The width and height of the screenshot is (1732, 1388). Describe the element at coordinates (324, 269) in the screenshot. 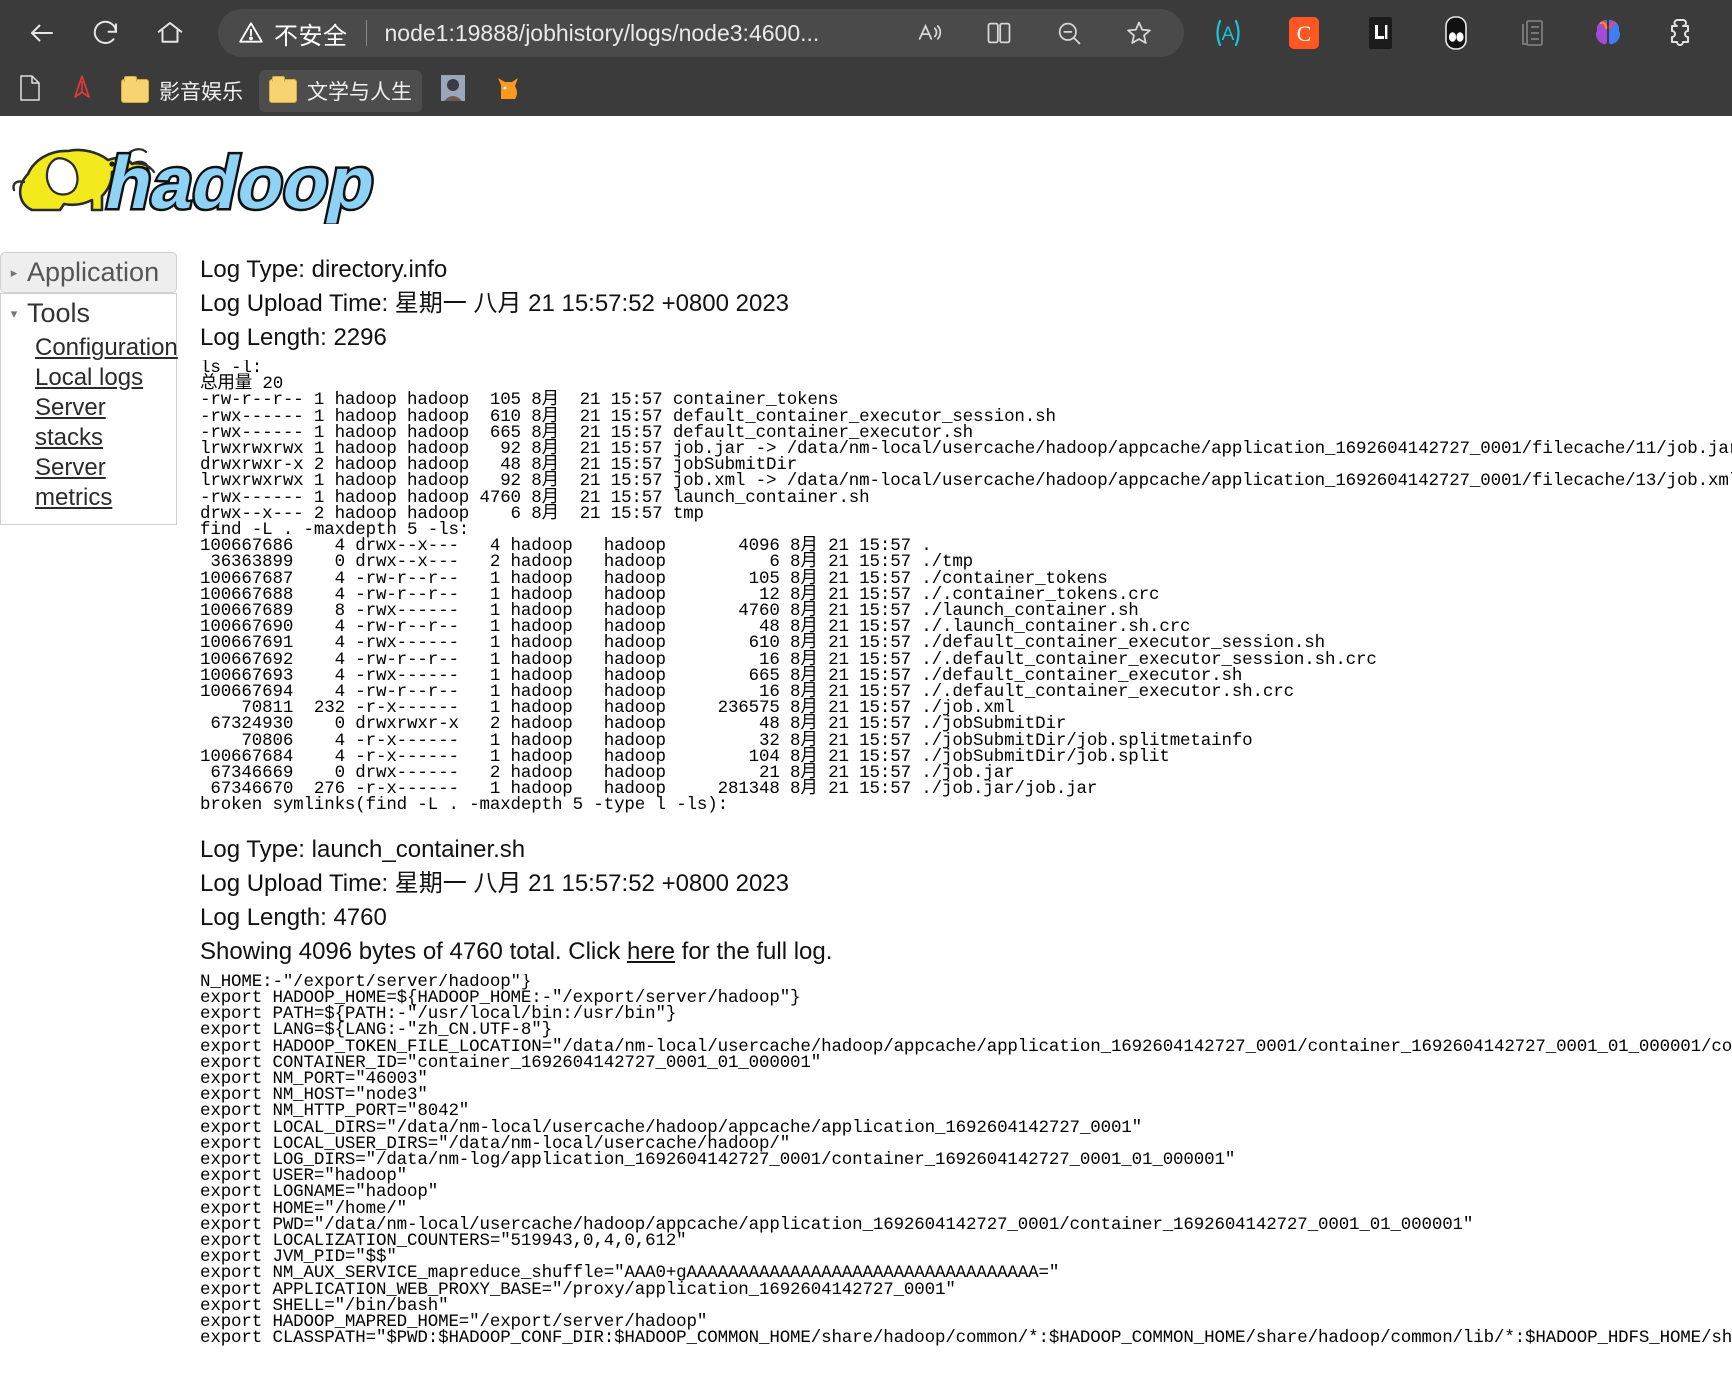

I see `log1-type: Log Type: directory.info` at that location.